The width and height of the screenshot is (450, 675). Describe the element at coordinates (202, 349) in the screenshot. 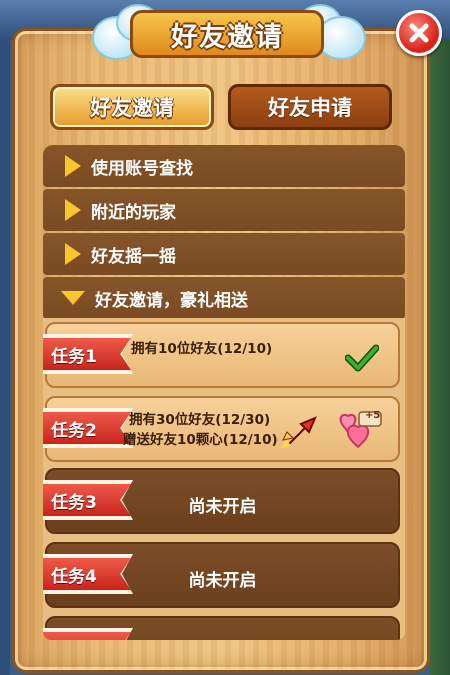

I see `task-requirement: 拥有10位好友(12/10)` at that location.